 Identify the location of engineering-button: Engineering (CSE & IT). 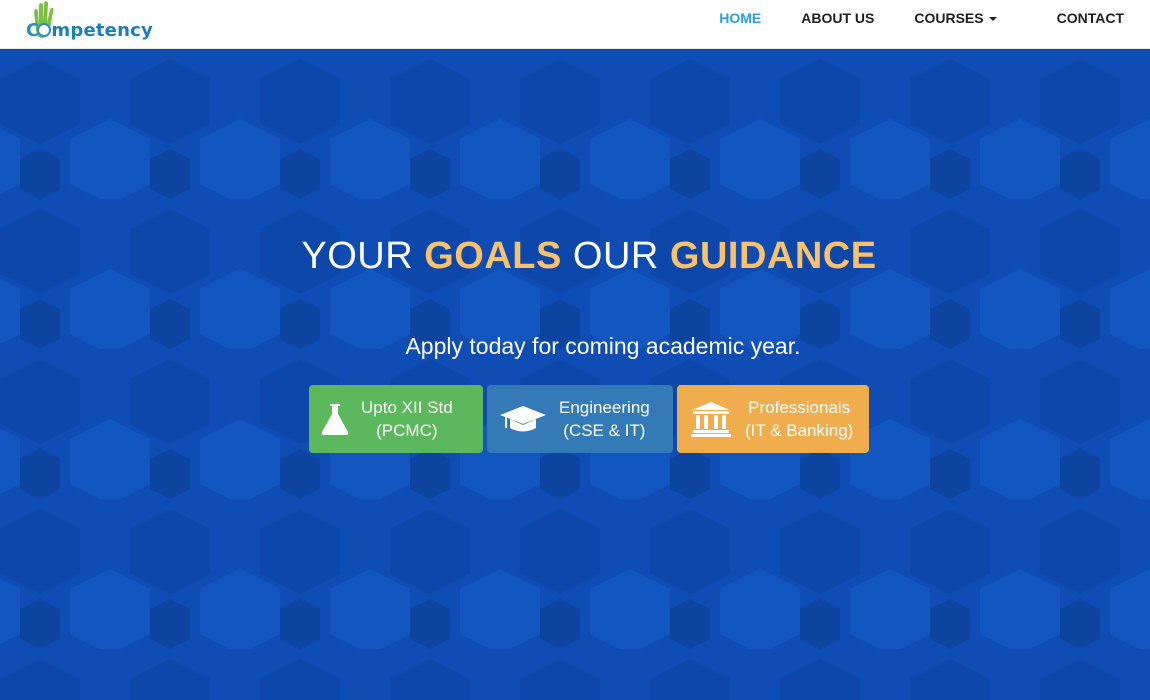
(580, 419).